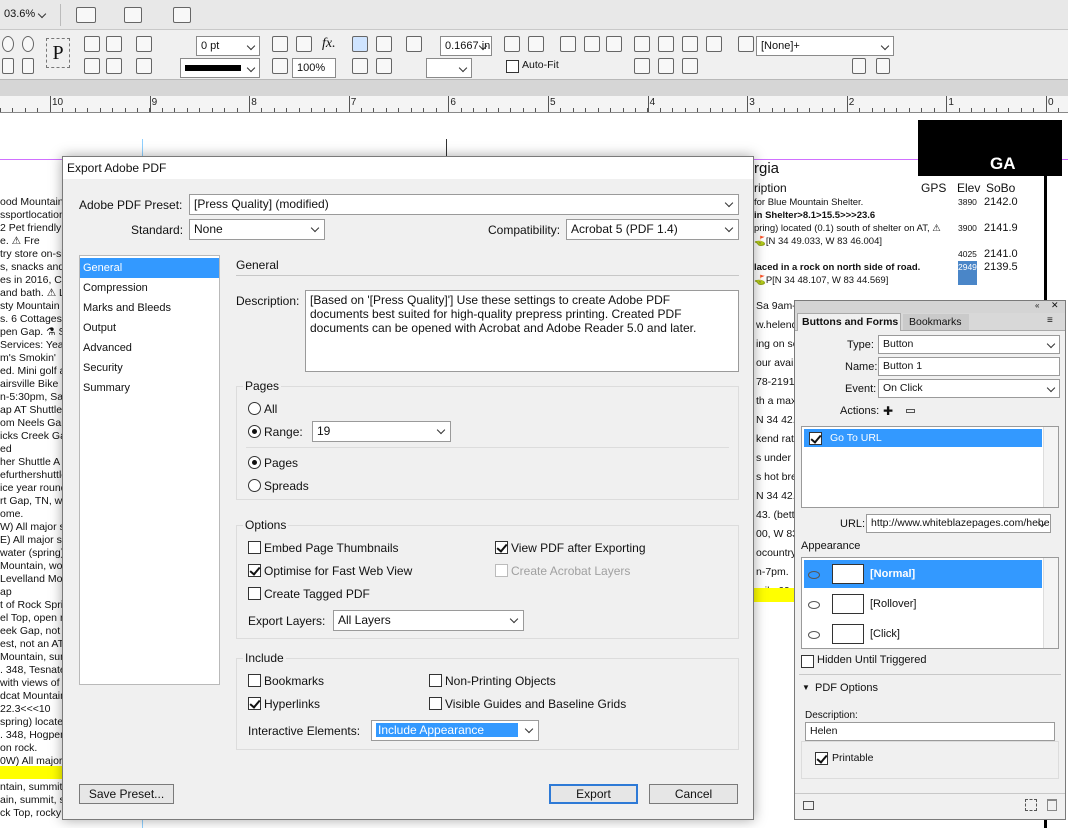 This screenshot has height=828, width=1068. What do you see at coordinates (149, 368) in the screenshot?
I see `category-item-security: Security` at bounding box center [149, 368].